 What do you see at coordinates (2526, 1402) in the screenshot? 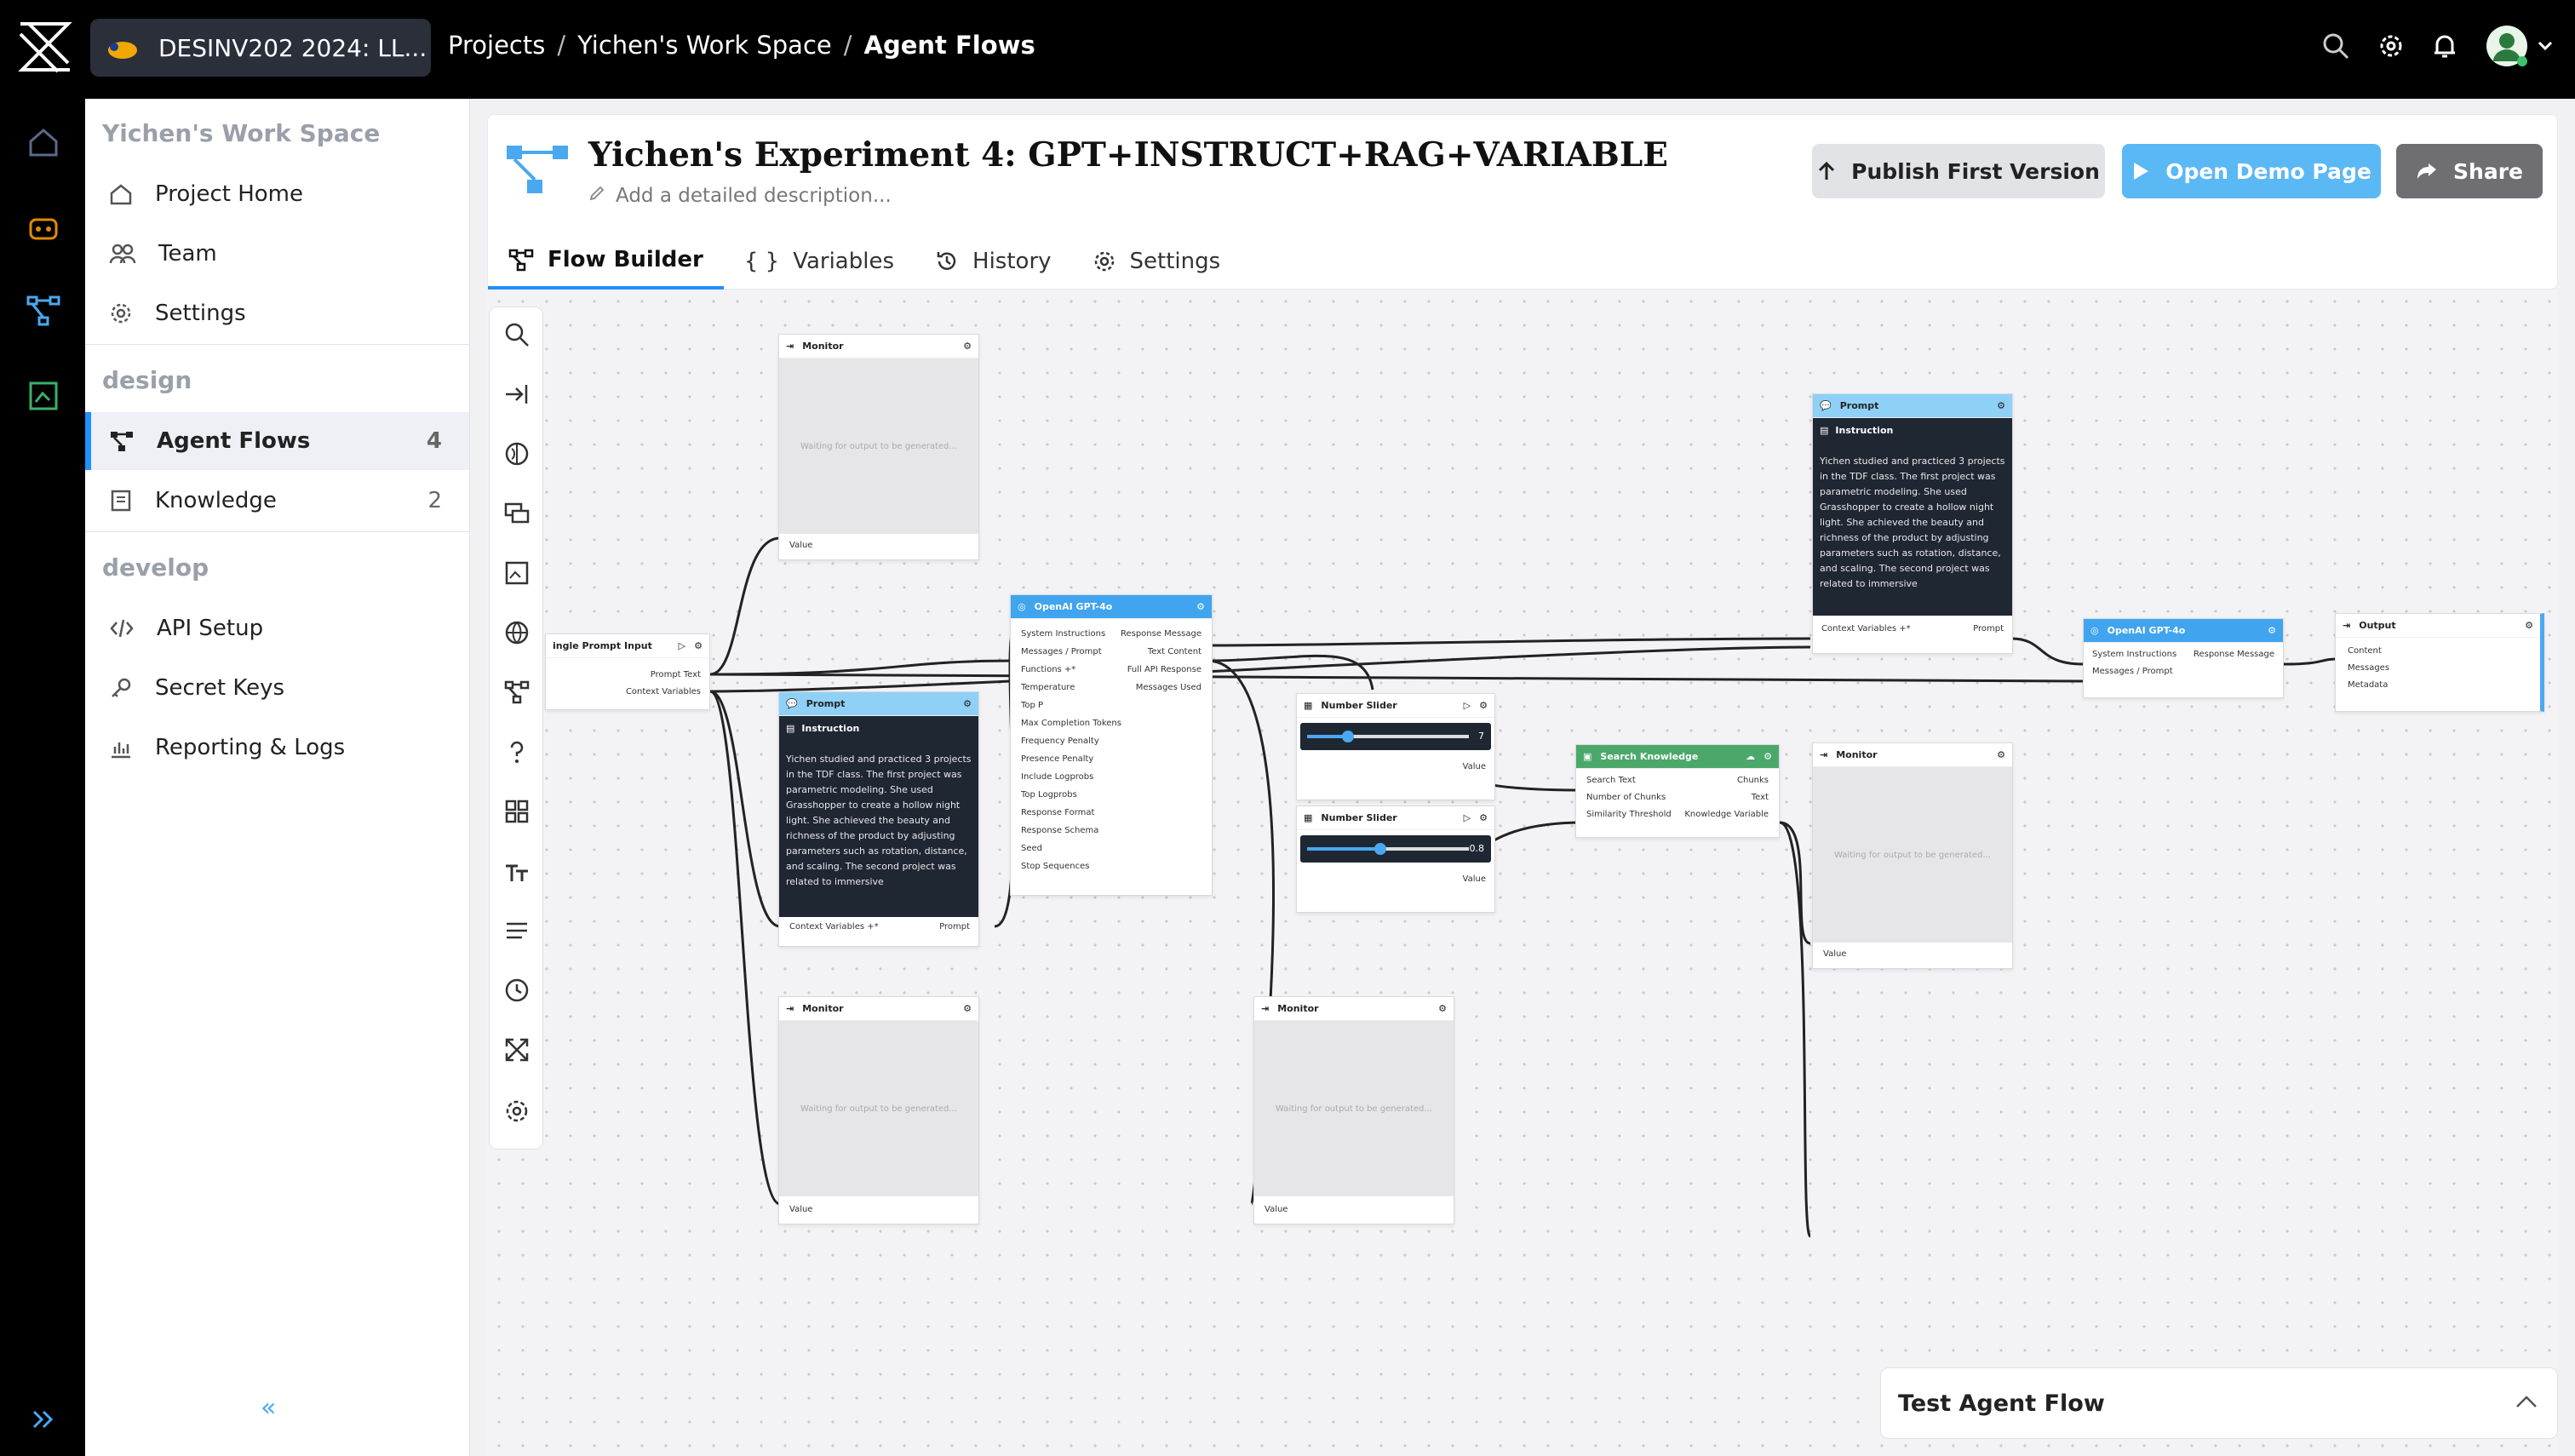
I see `chevron-up-icon` at bounding box center [2526, 1402].